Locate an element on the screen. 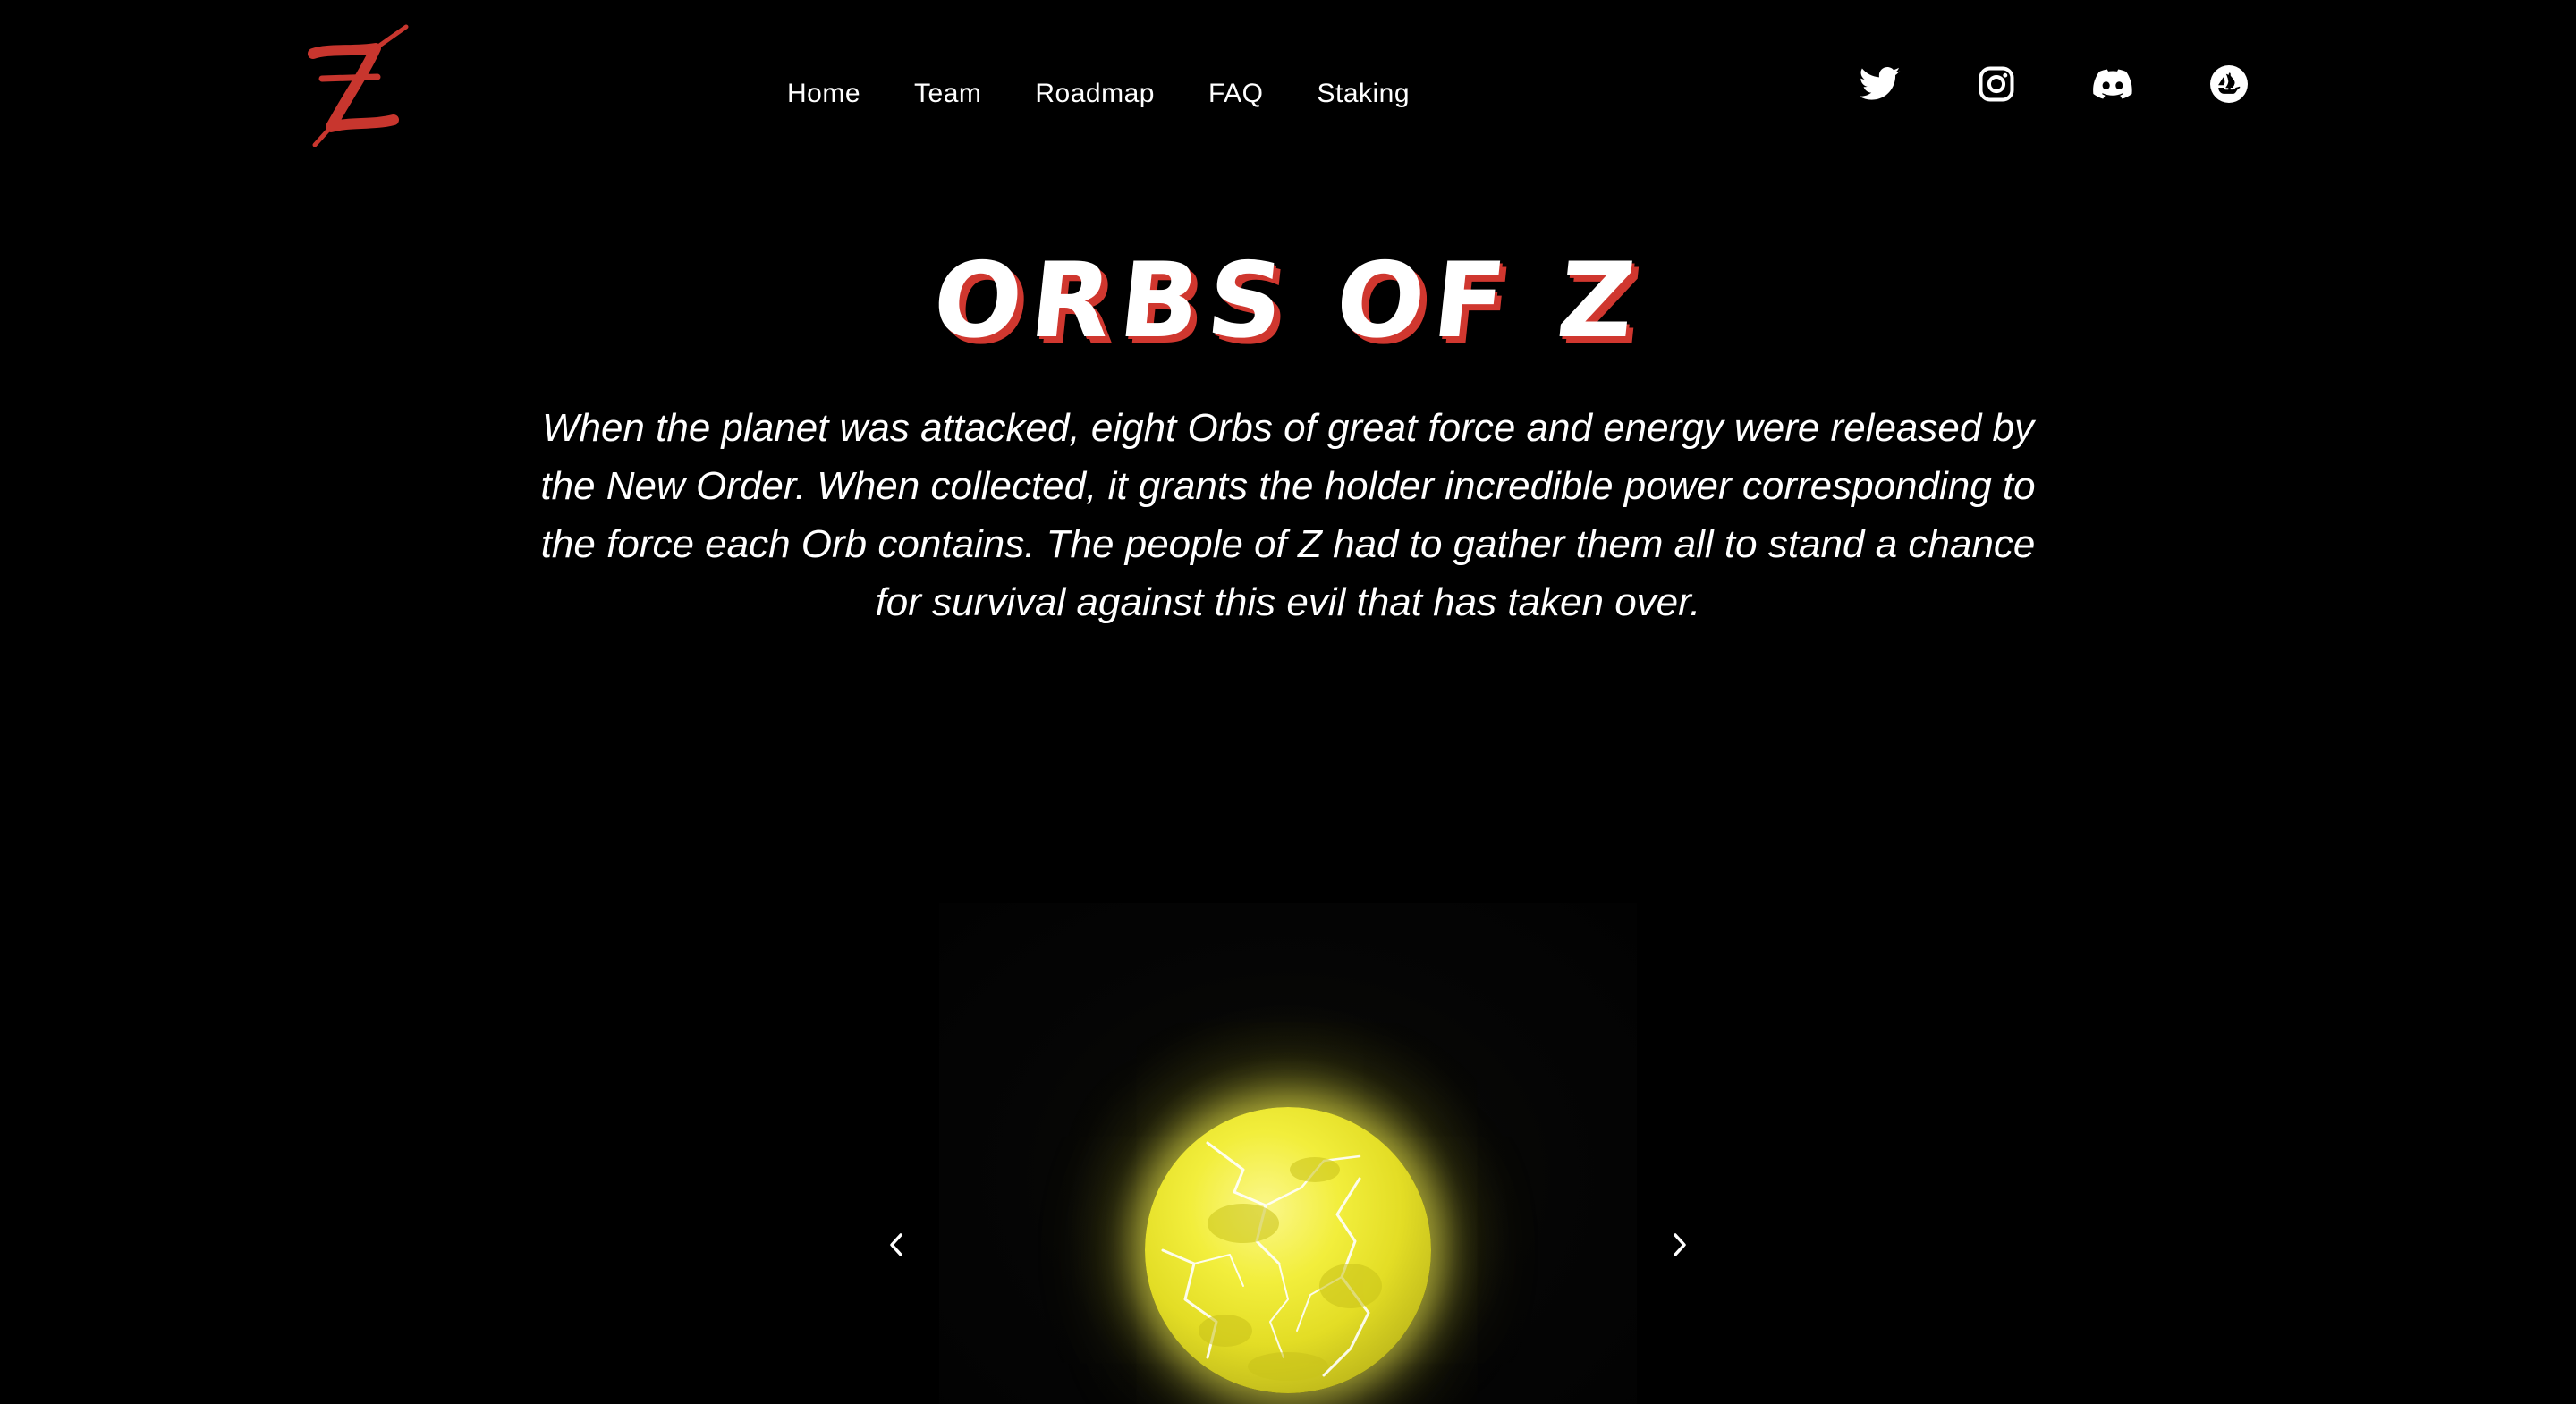 This screenshot has width=2576, height=1404. orb-image is located at coordinates (1288, 1250).